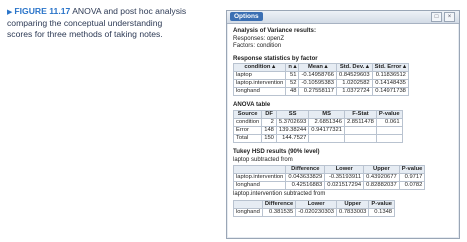  What do you see at coordinates (42, 11) in the screenshot?
I see `figure-label: FIGURE 11.17` at bounding box center [42, 11].